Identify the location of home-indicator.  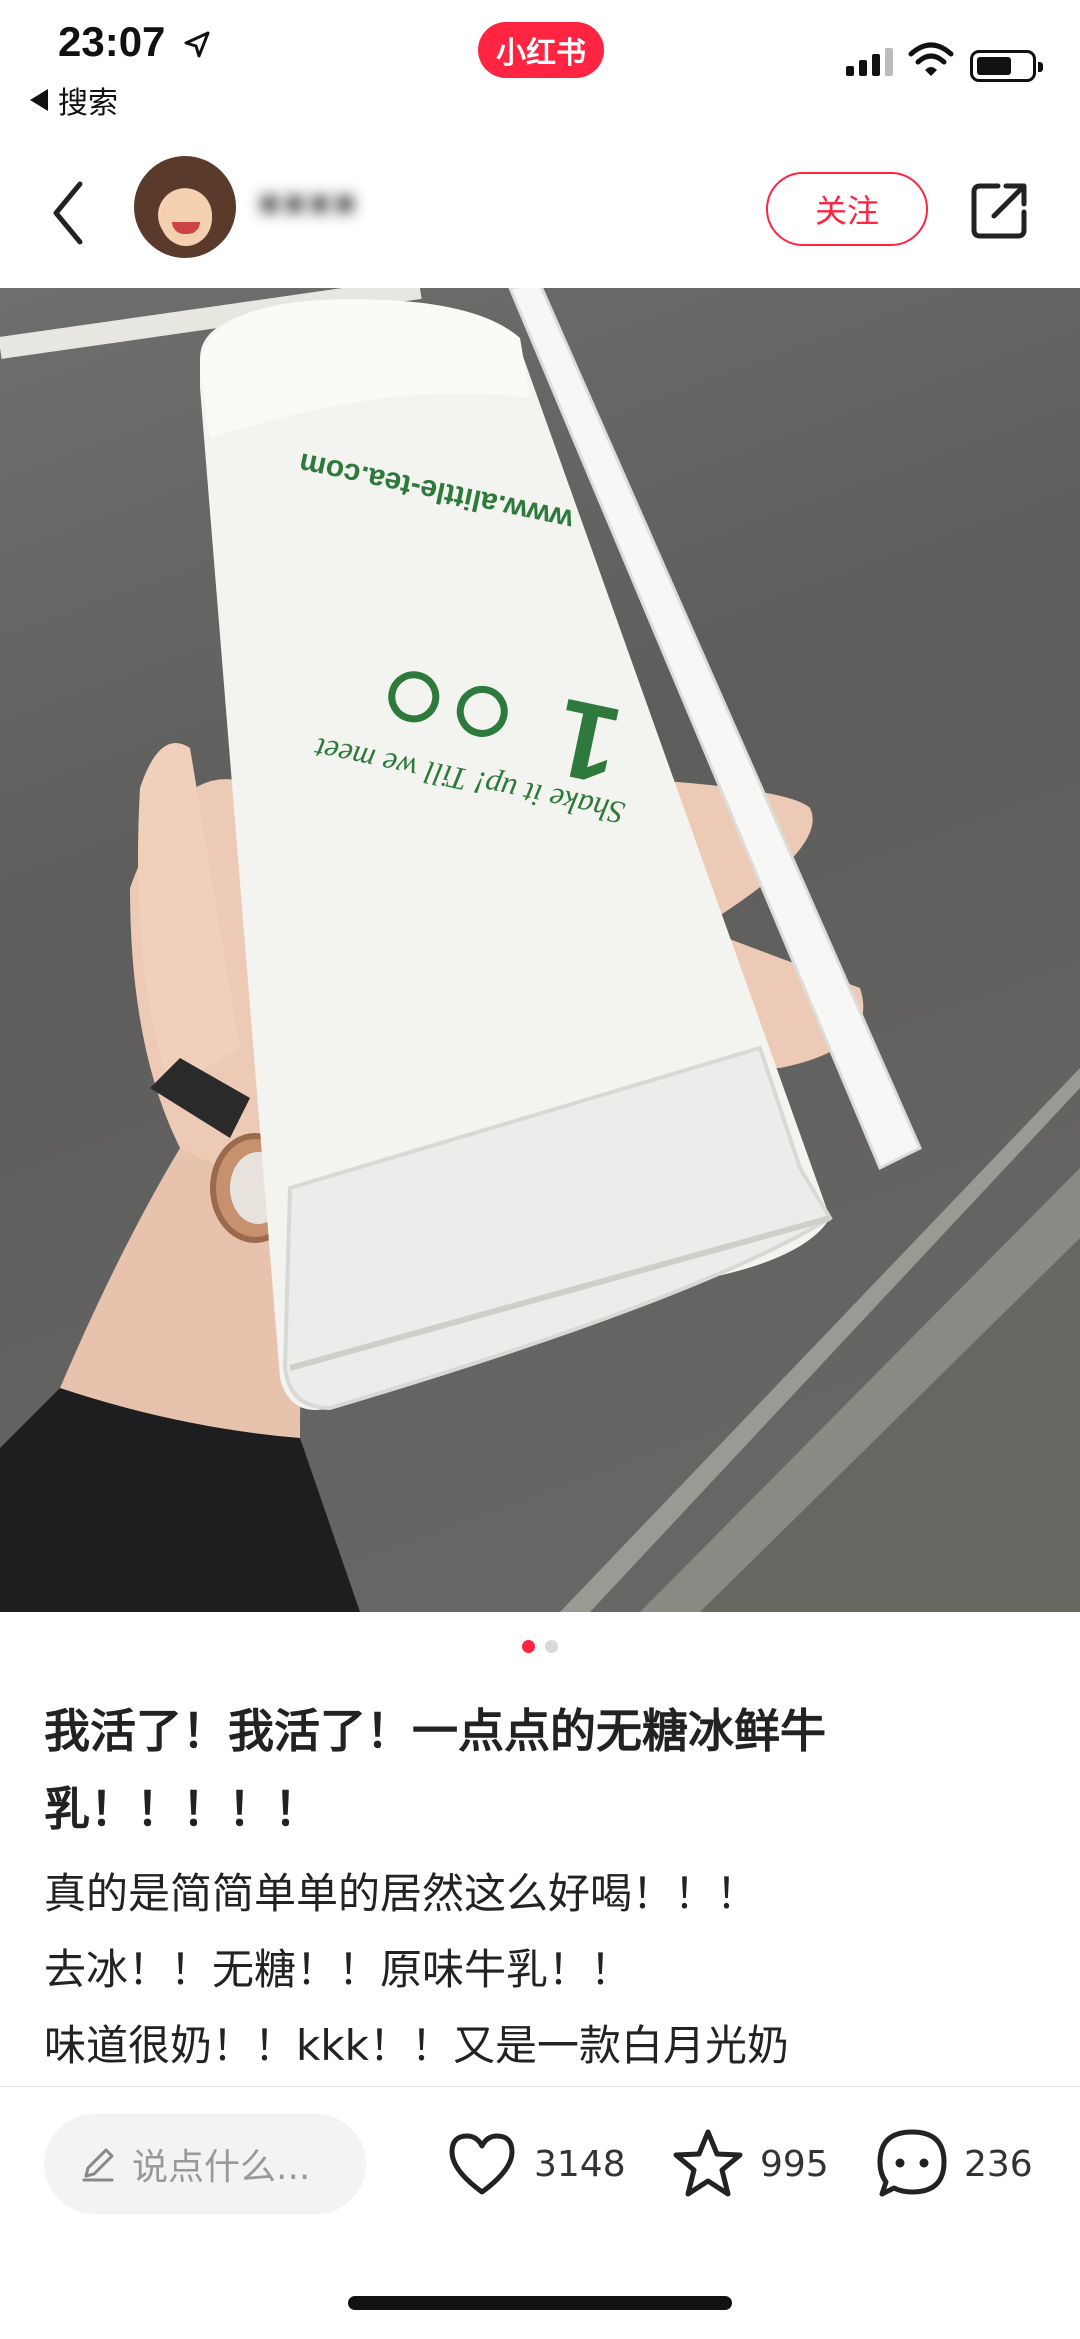
(540, 2303).